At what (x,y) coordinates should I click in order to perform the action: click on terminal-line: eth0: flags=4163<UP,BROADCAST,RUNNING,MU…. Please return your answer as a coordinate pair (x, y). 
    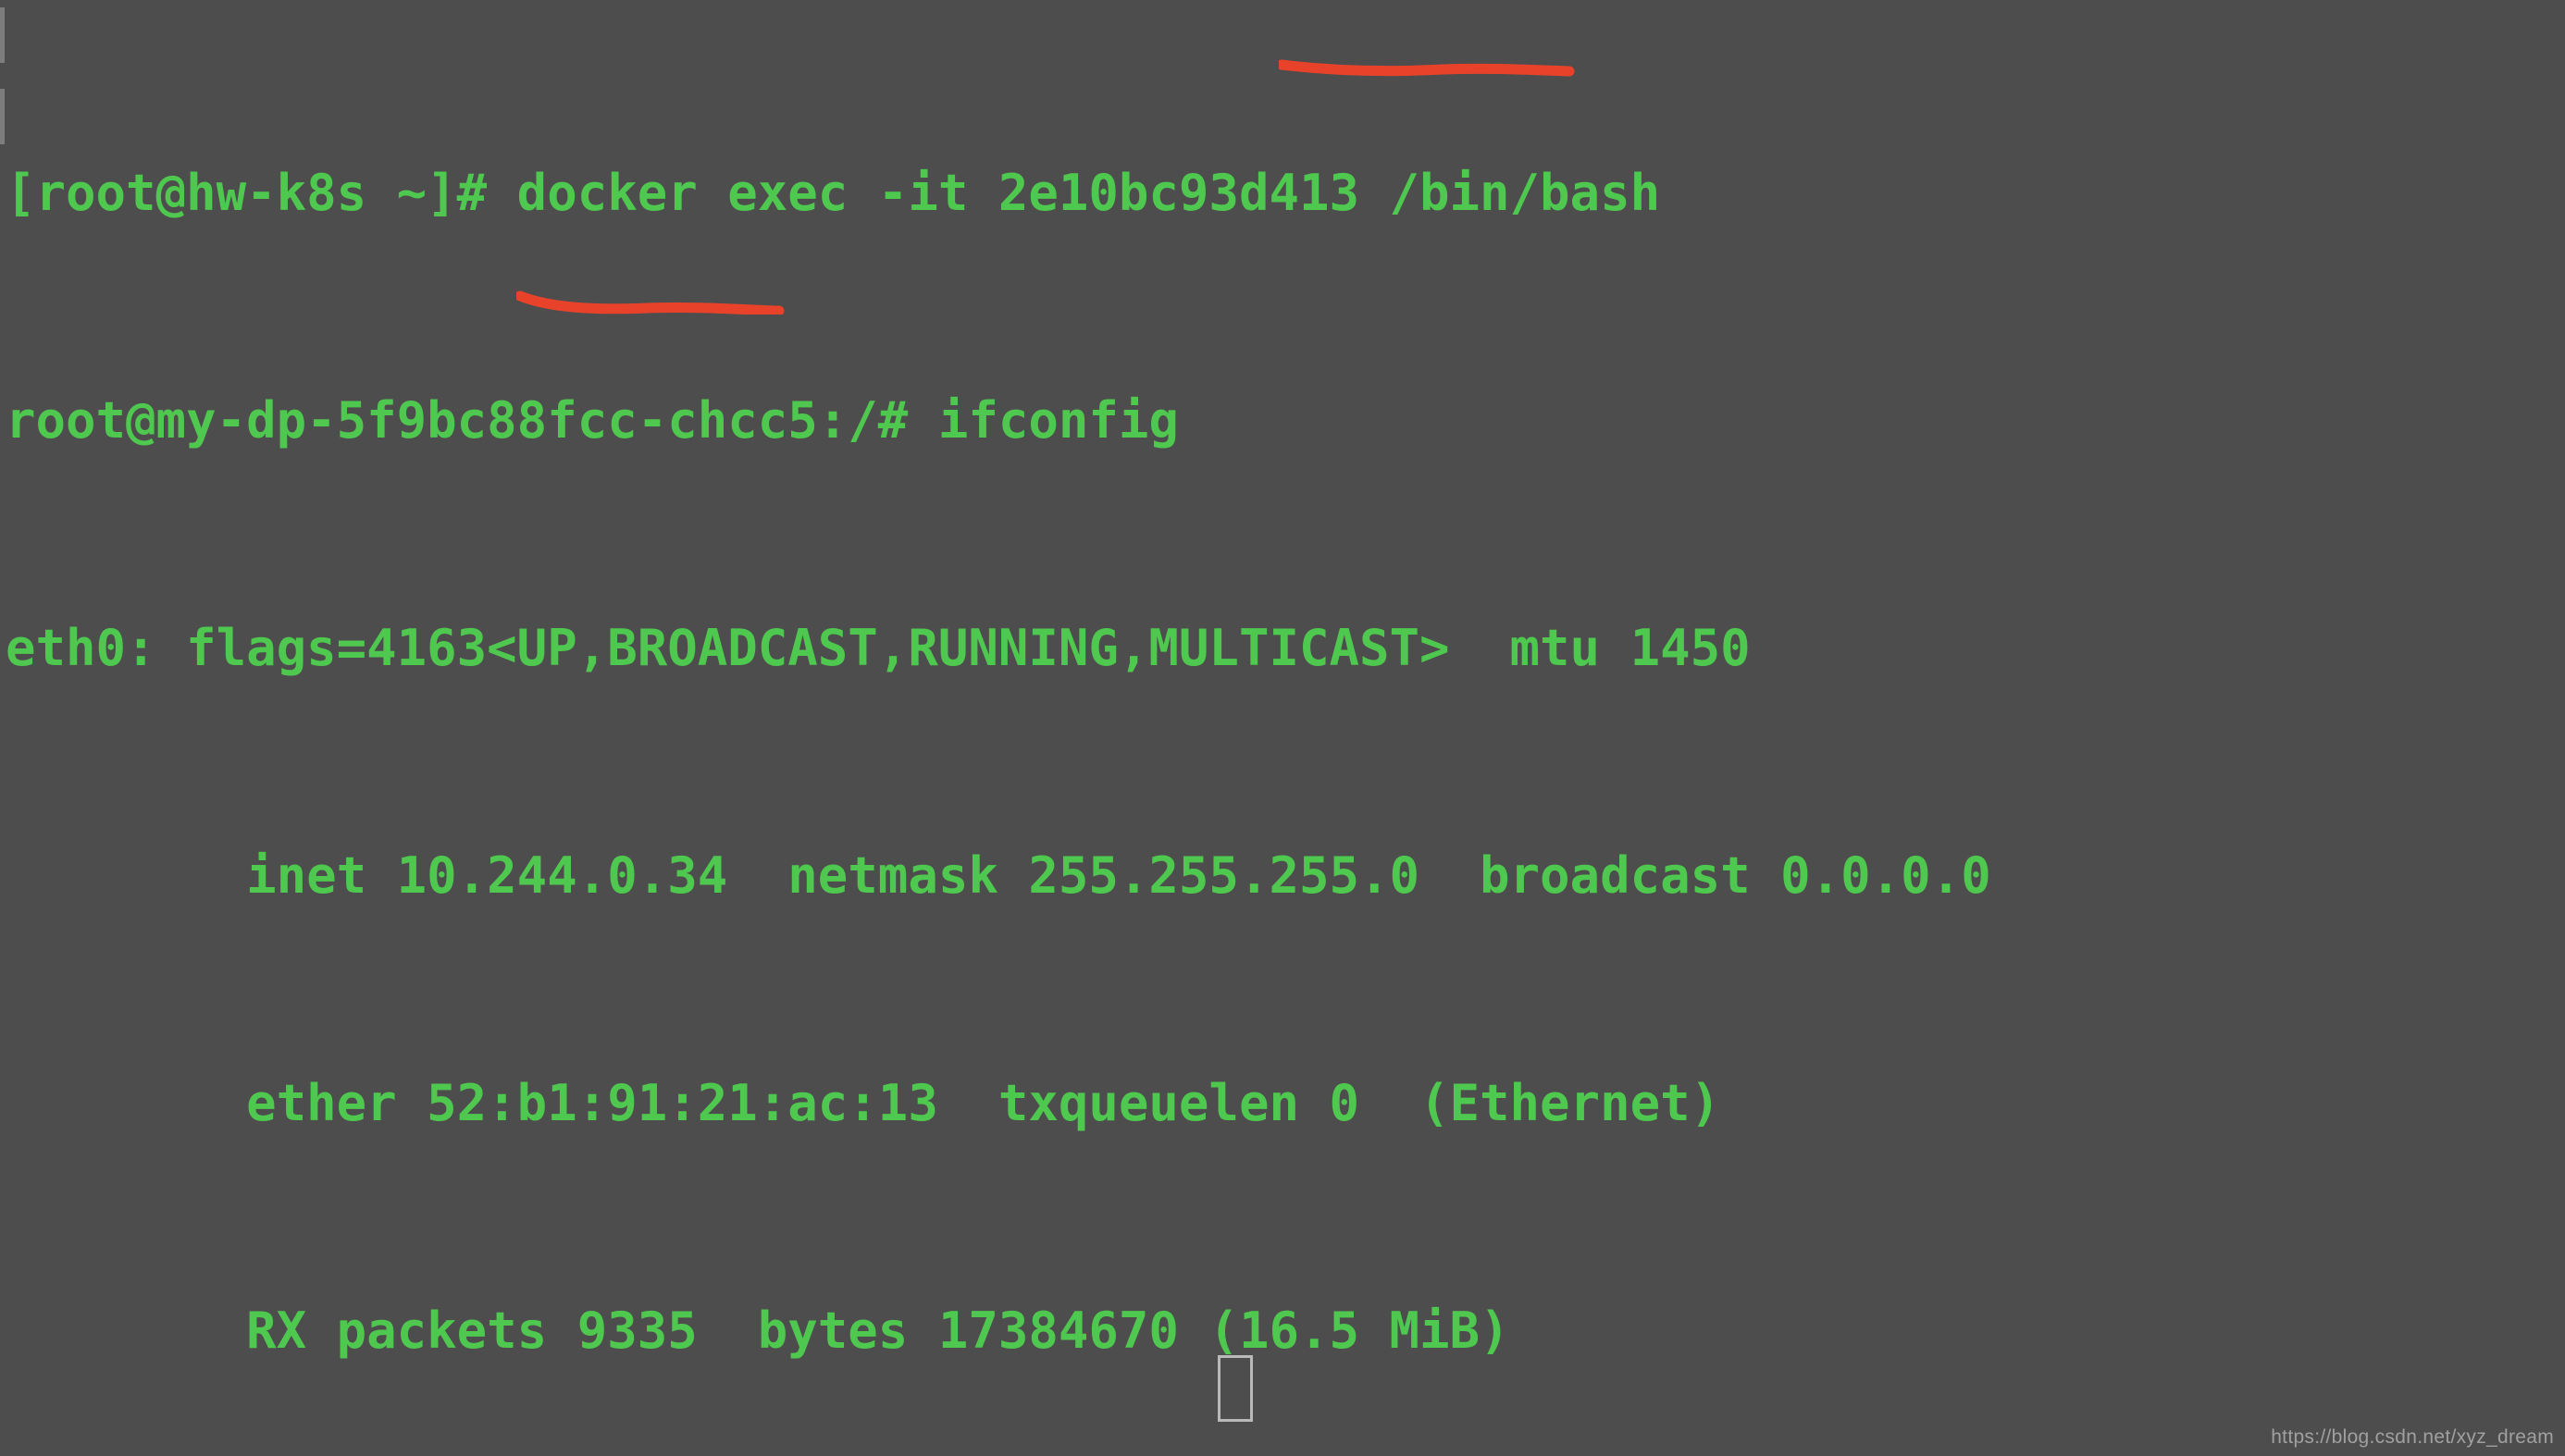
    Looking at the image, I should click on (878, 648).